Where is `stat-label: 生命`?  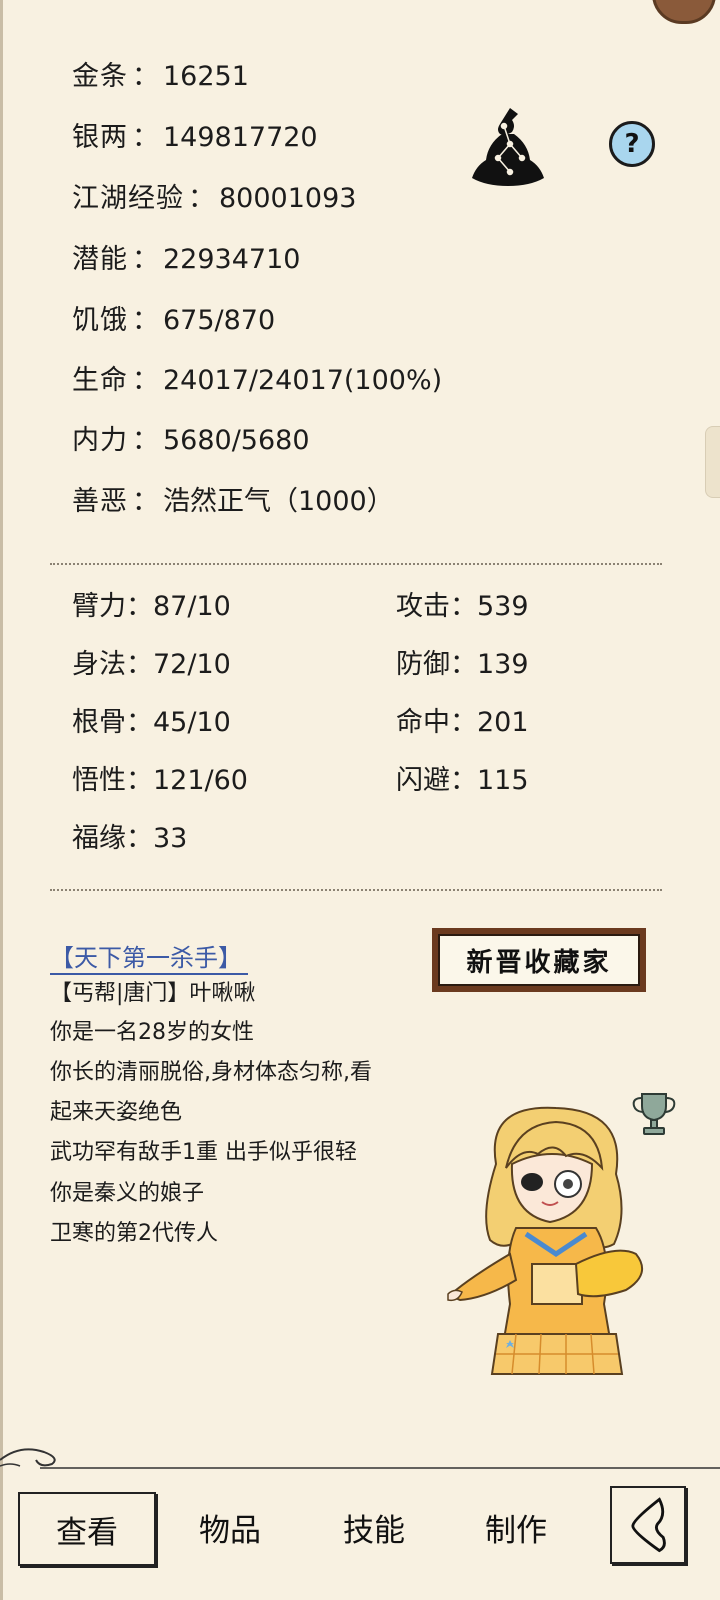
stat-label: 生命 is located at coordinates (100, 380).